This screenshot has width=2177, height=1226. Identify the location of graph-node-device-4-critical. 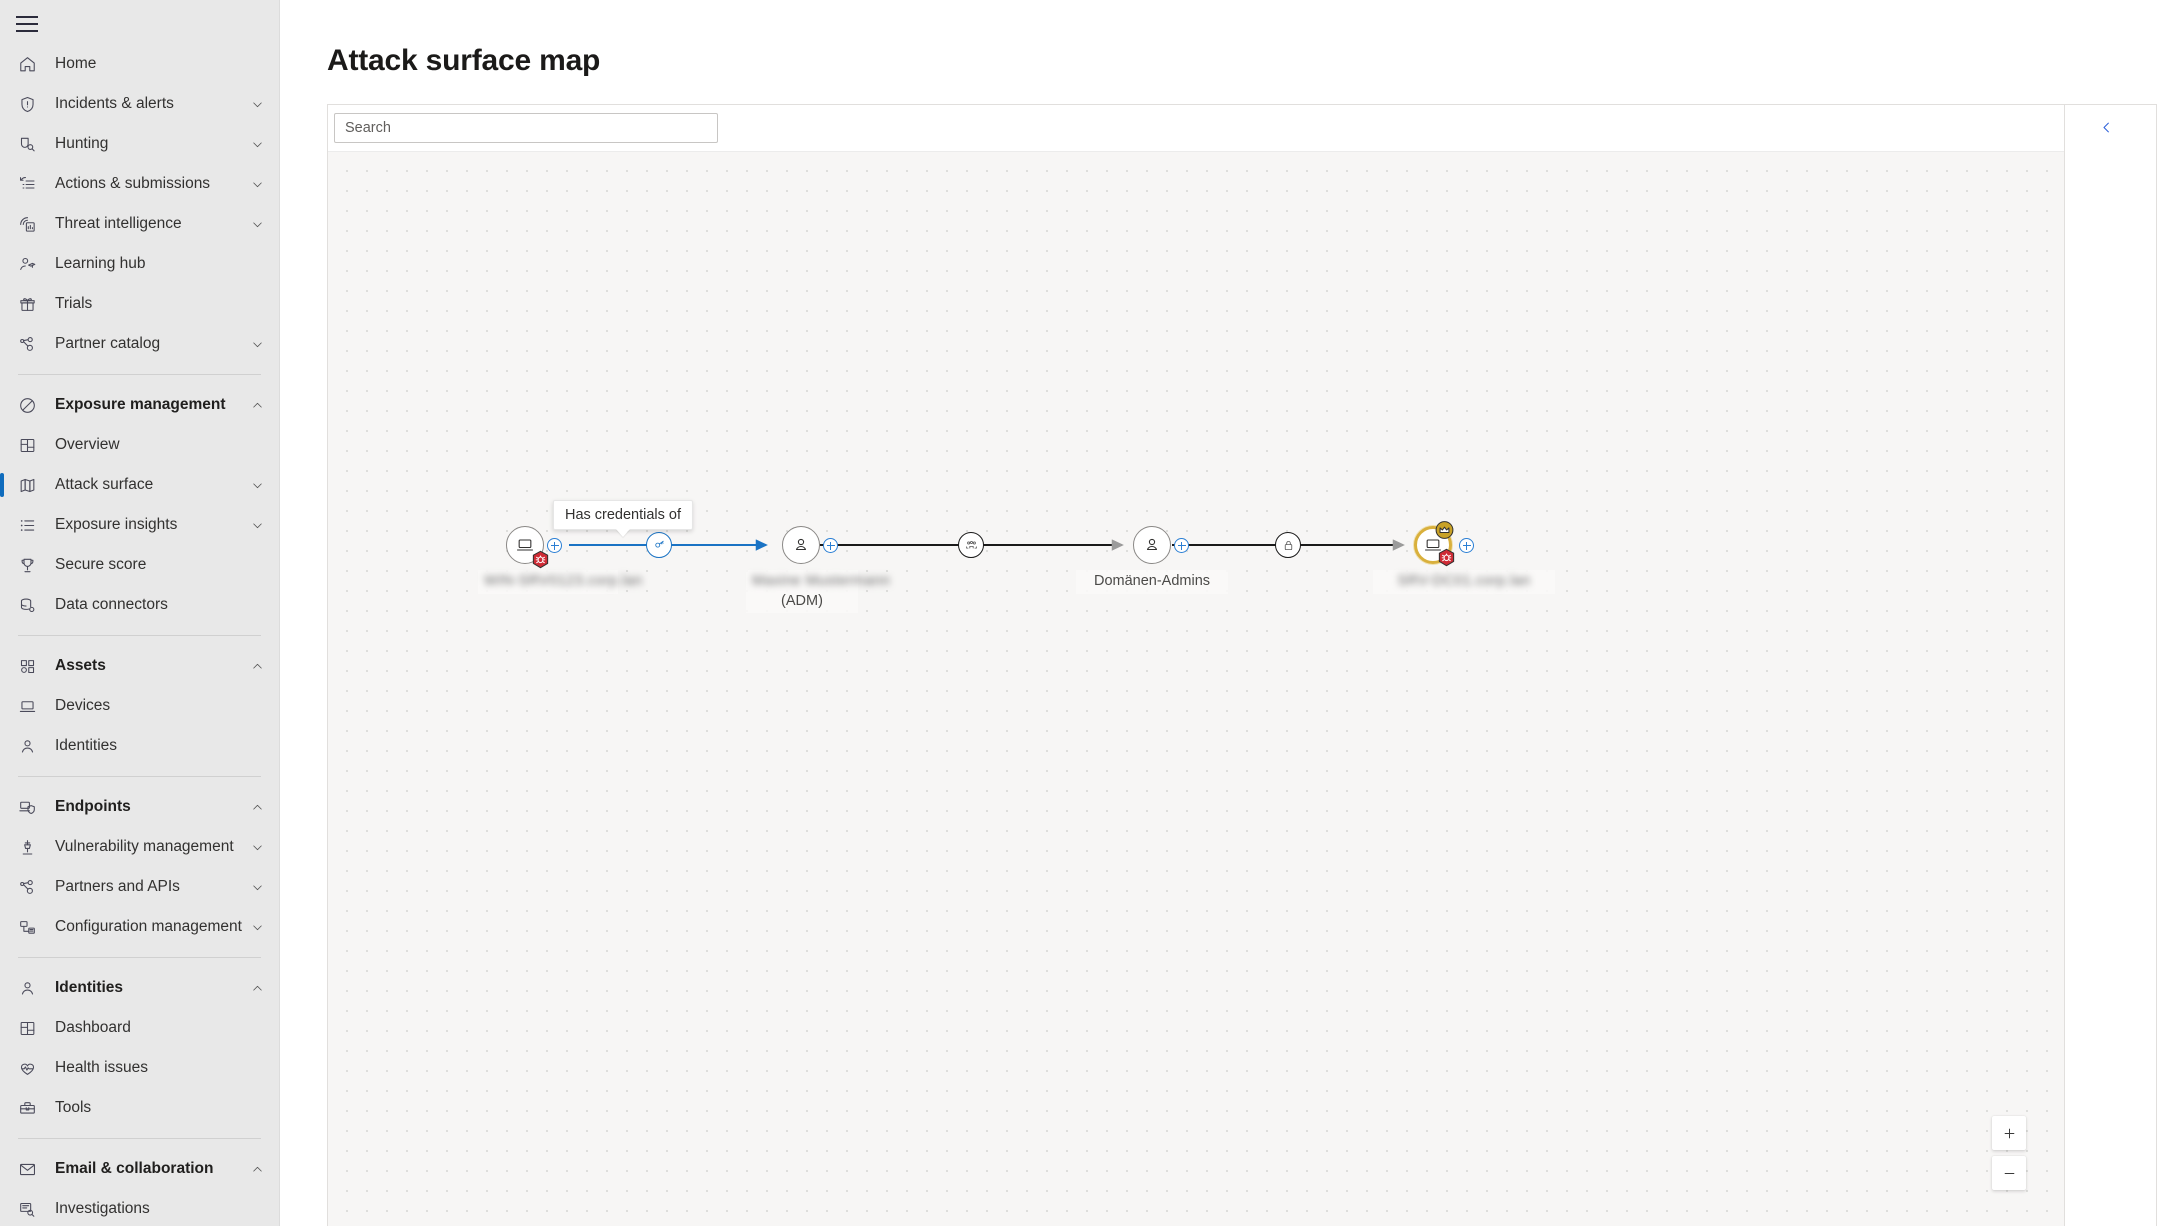
(1434, 543).